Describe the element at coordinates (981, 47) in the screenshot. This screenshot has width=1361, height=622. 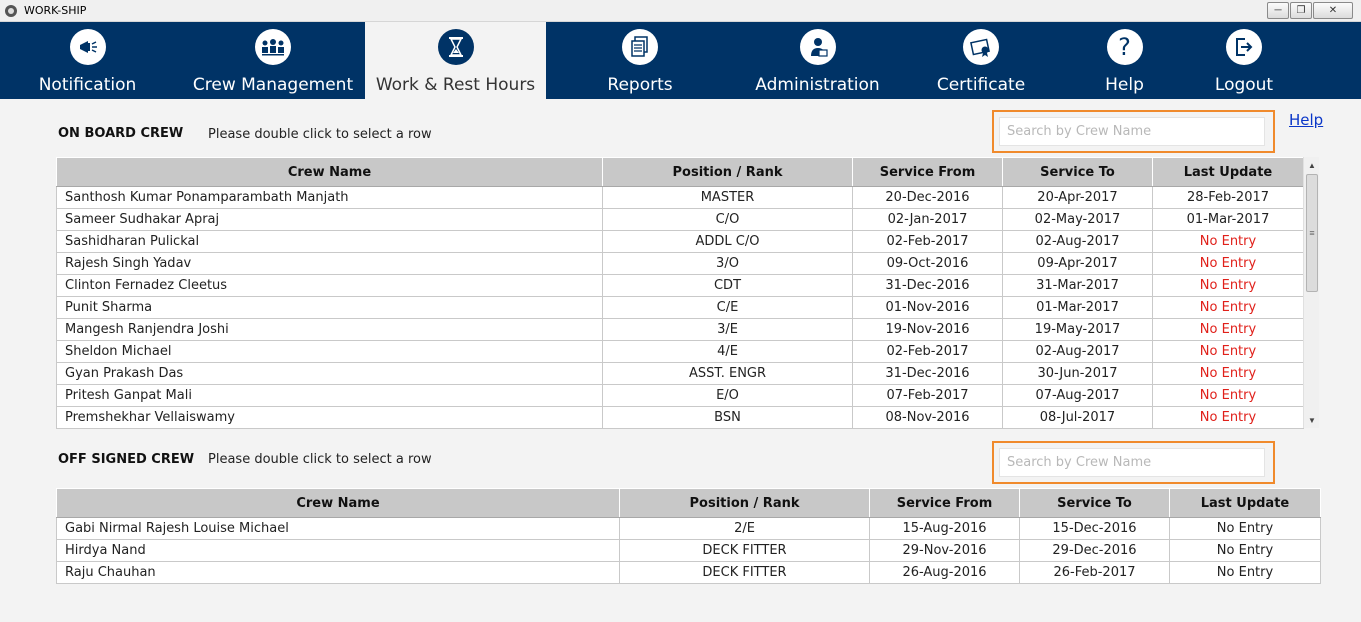
I see `certificate-icon` at that location.